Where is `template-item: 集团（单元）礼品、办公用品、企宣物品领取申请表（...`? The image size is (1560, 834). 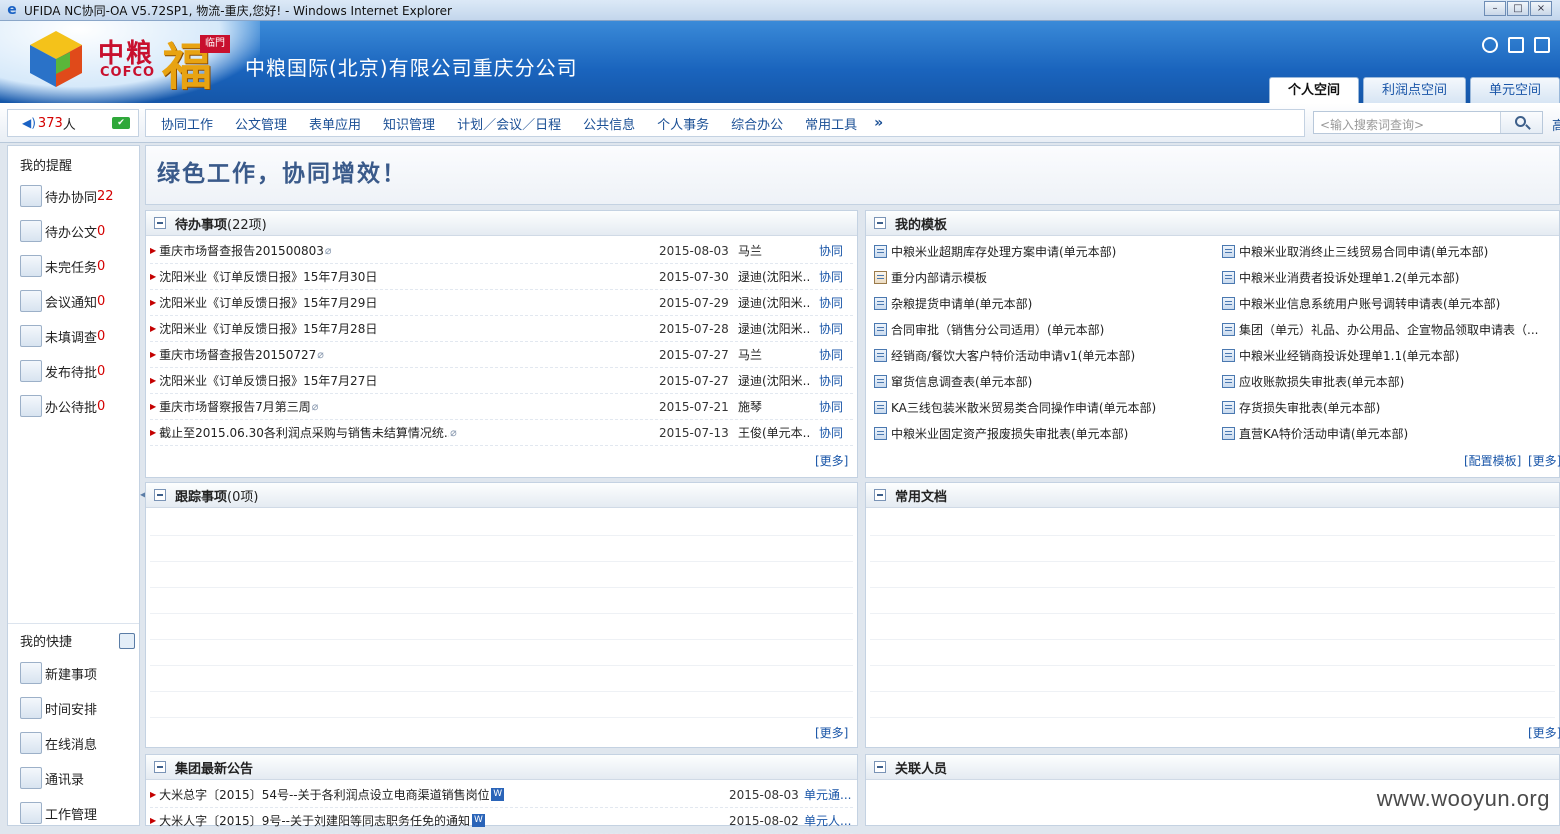 template-item: 集团（单元）礼品、办公用品、企宣物品领取申请表（... is located at coordinates (1389, 329).